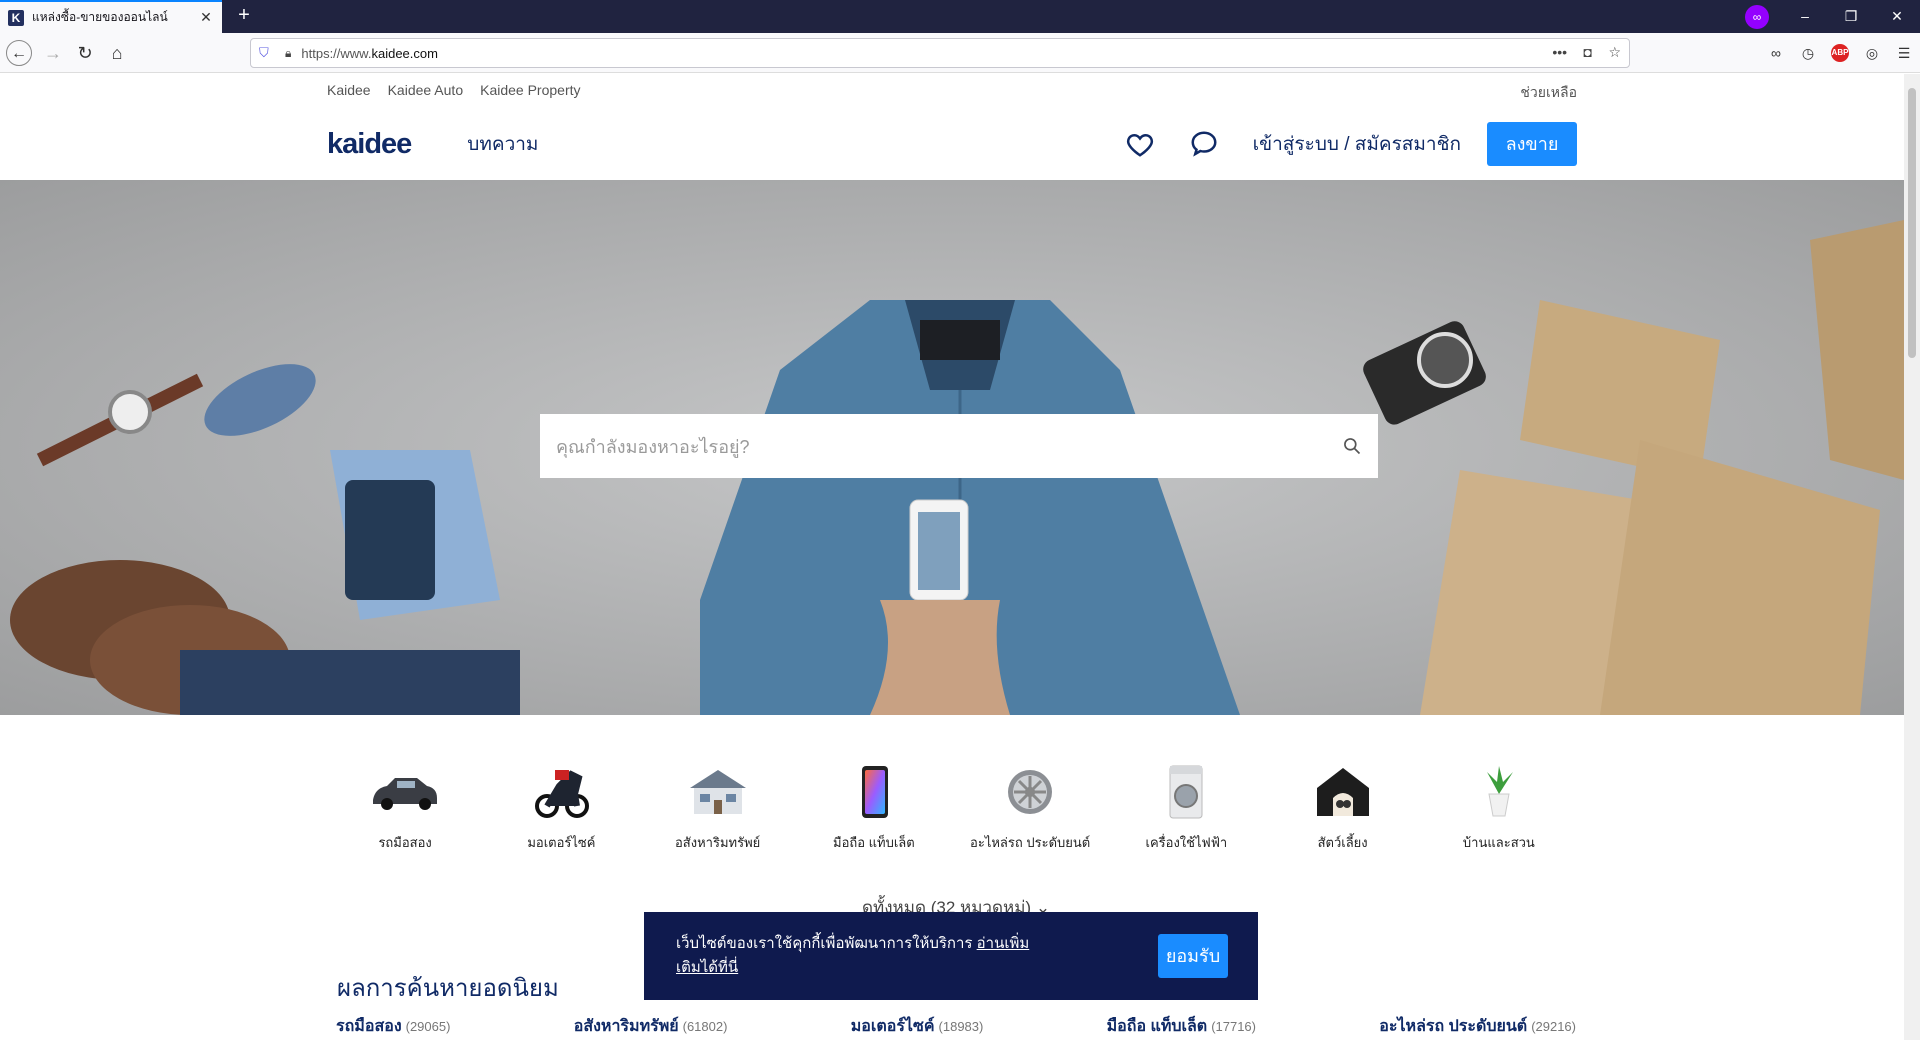  What do you see at coordinates (1559, 52) in the screenshot?
I see `page-actions-icon: •••` at bounding box center [1559, 52].